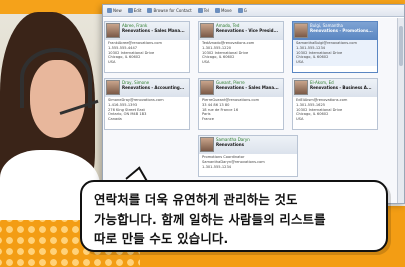 This screenshot has height=267, width=405. Describe the element at coordinates (109, 10) in the screenshot. I see `new-icon` at that location.